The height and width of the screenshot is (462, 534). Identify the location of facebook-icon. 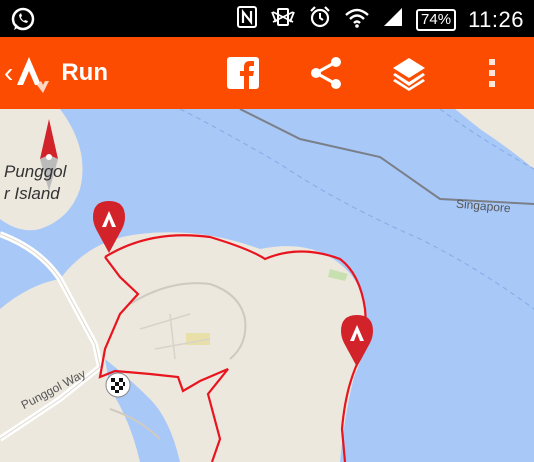
(243, 73).